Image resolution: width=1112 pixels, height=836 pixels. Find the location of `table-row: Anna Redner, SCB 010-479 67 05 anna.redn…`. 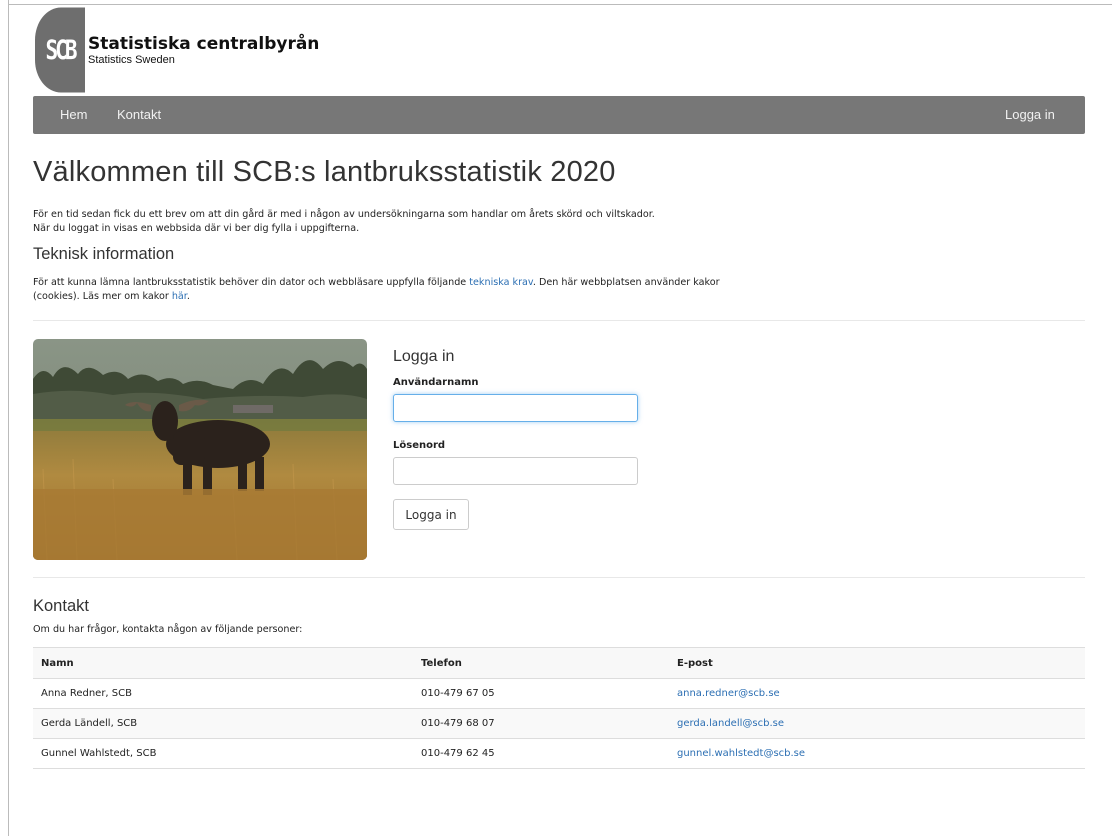

table-row: Anna Redner, SCB 010-479 67 05 anna.redn… is located at coordinates (559, 693).